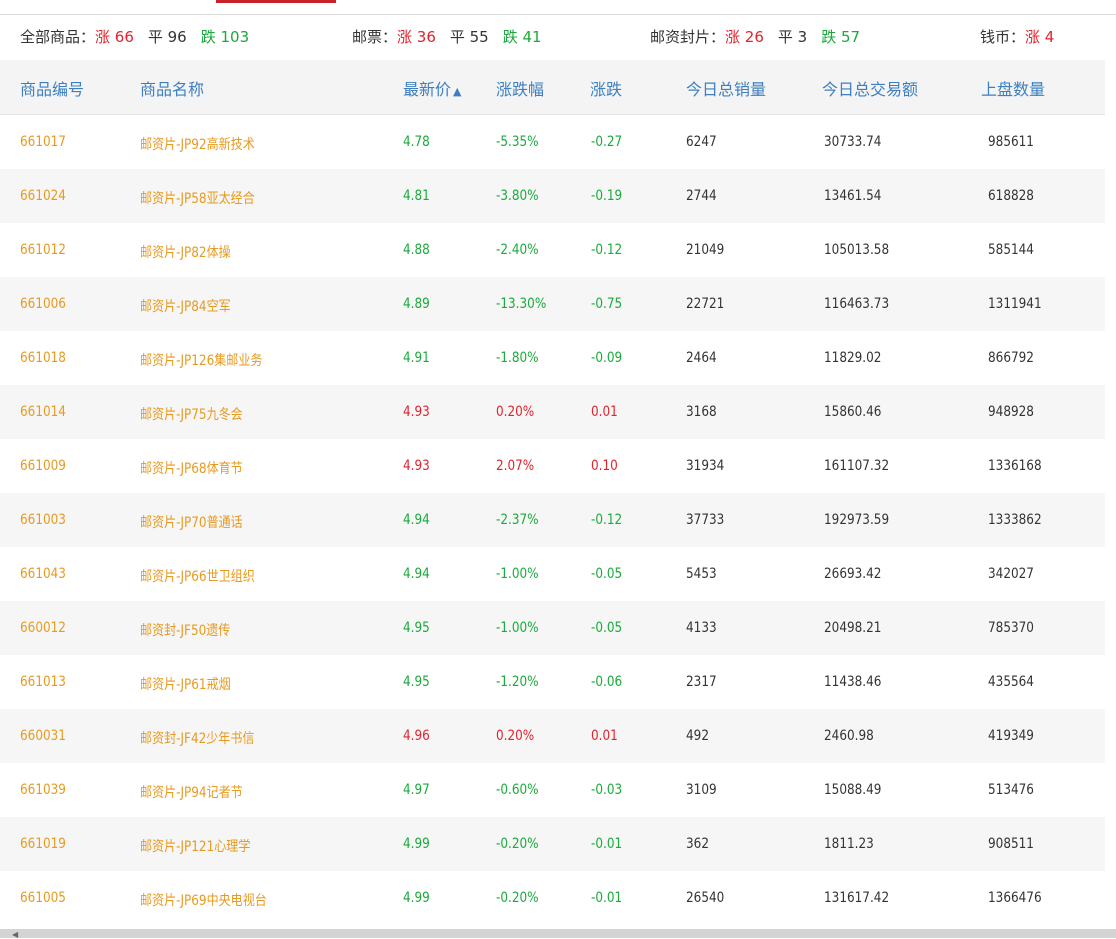 The width and height of the screenshot is (1116, 939). What do you see at coordinates (416, 466) in the screenshot?
I see `cell-price: 4.93` at bounding box center [416, 466].